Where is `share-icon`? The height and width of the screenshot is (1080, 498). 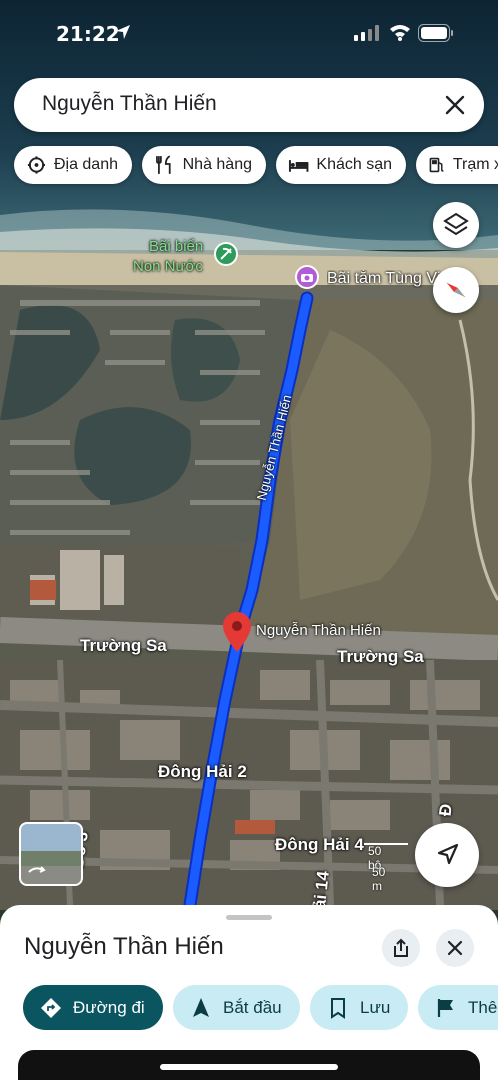
share-icon is located at coordinates (401, 947).